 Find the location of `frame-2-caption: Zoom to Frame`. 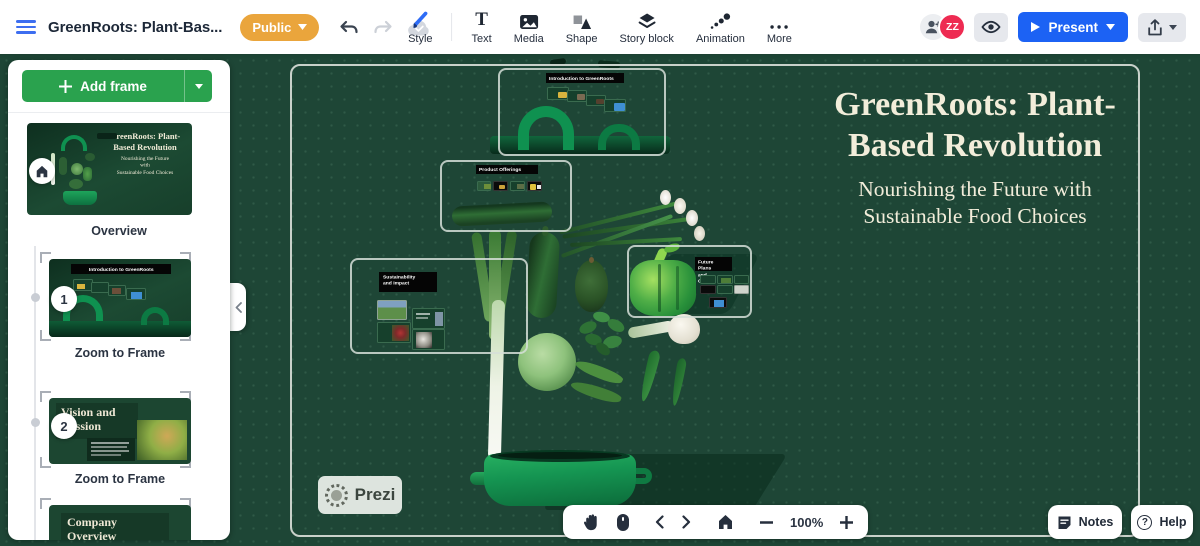

frame-2-caption: Zoom to Frame is located at coordinates (120, 479).